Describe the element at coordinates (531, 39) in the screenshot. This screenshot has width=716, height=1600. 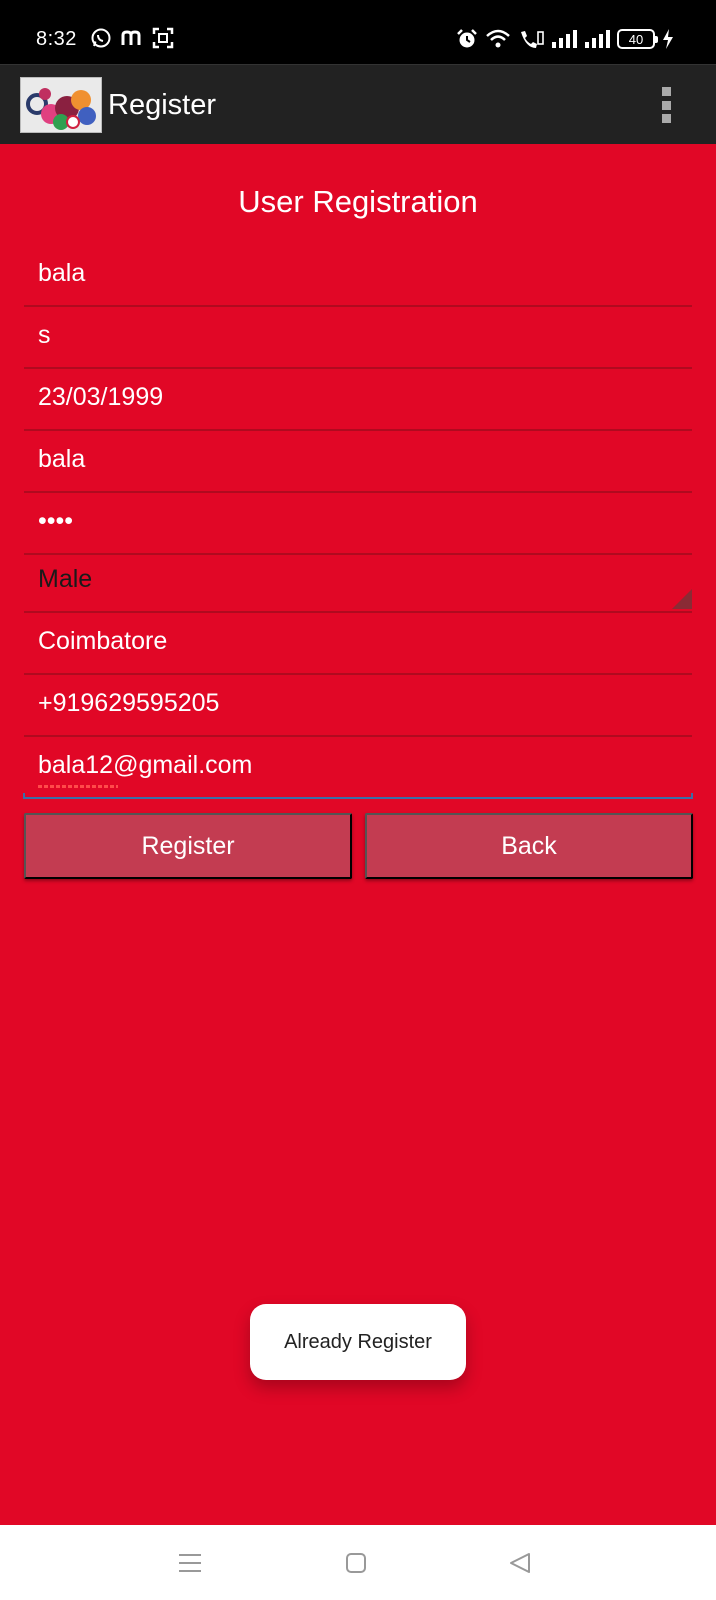
I see `wifi-calling-icon` at that location.